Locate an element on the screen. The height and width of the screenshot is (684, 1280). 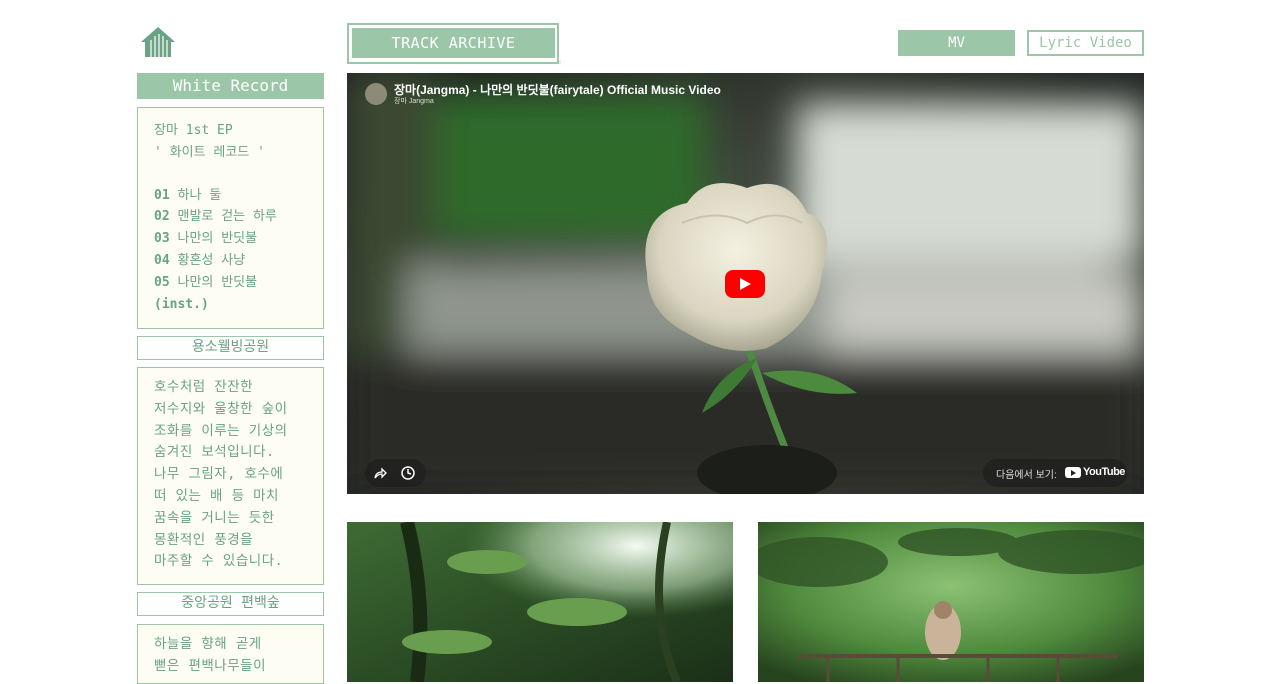
album-subtitle: ' 화이트 레코드 ' is located at coordinates (209, 152).